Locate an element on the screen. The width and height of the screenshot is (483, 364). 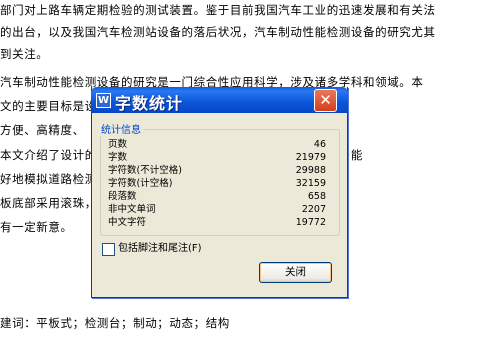
stat-label: 页数 is located at coordinates (118, 144).